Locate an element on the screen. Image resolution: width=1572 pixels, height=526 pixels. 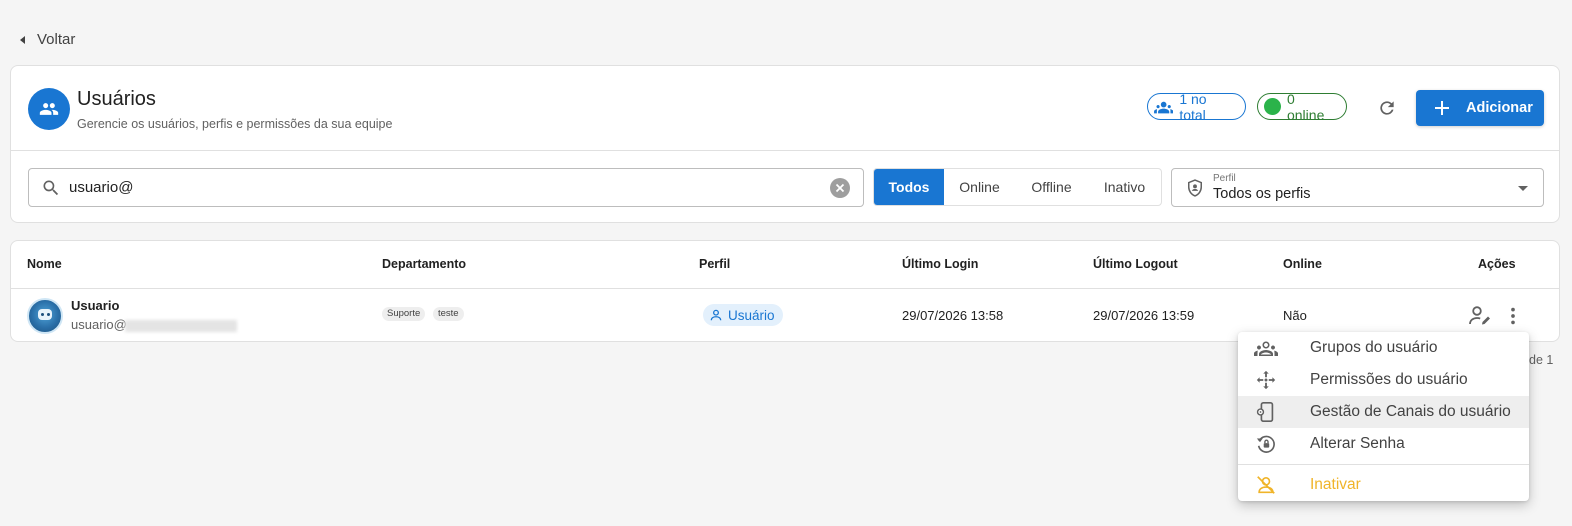
online-dot-icon is located at coordinates (1272, 106).